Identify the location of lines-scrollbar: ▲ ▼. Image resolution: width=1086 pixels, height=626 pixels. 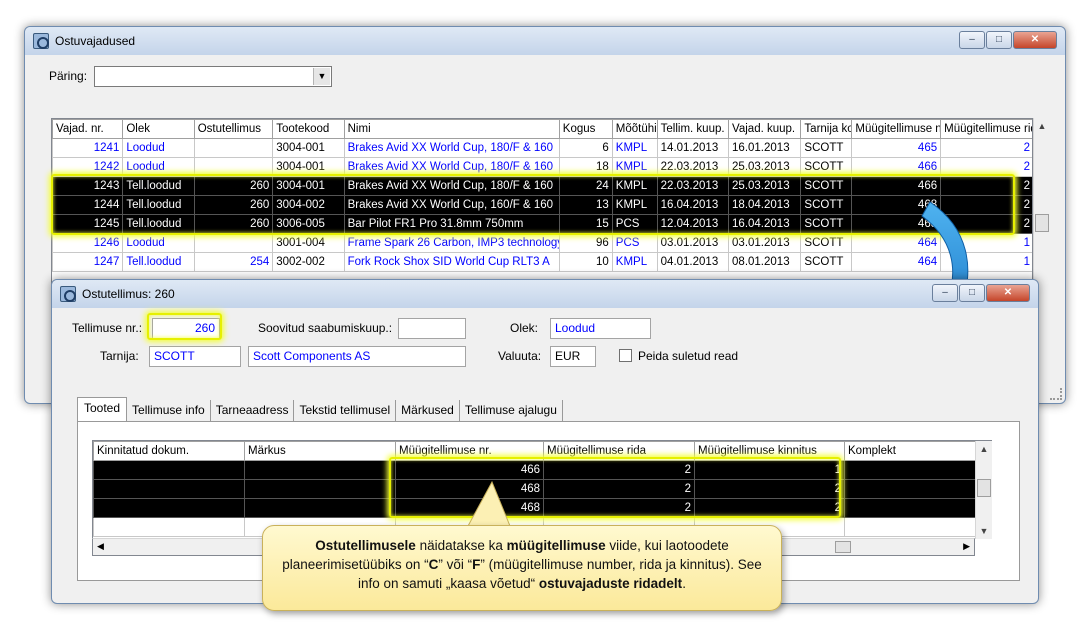
(983, 490).